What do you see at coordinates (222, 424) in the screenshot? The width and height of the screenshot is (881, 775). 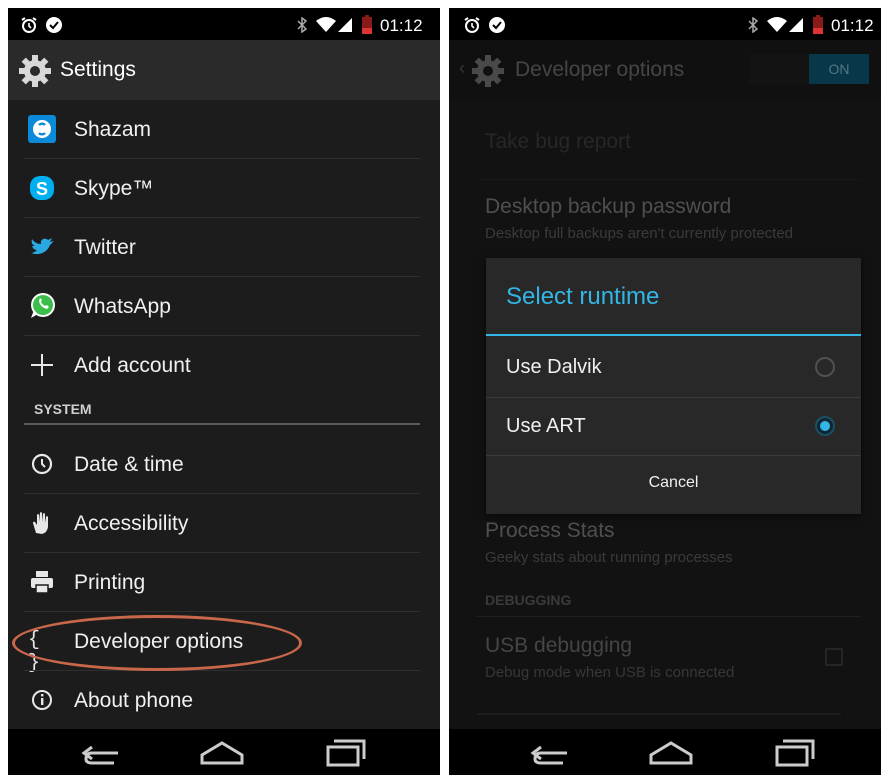 I see `section-divider` at bounding box center [222, 424].